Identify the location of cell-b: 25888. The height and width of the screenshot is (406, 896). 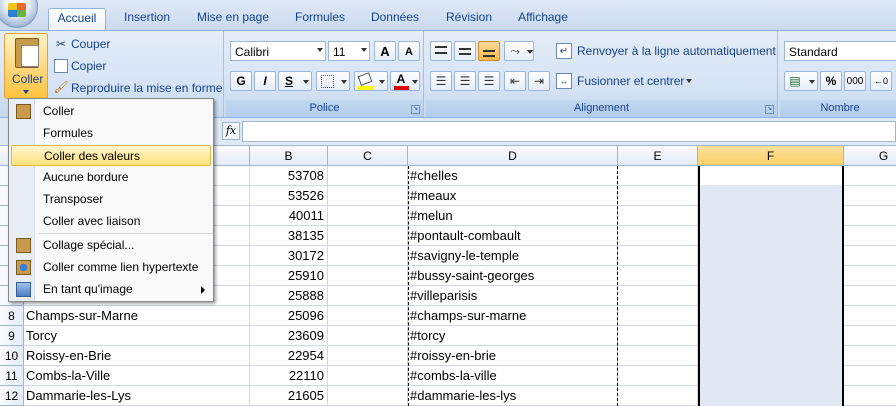
(289, 296).